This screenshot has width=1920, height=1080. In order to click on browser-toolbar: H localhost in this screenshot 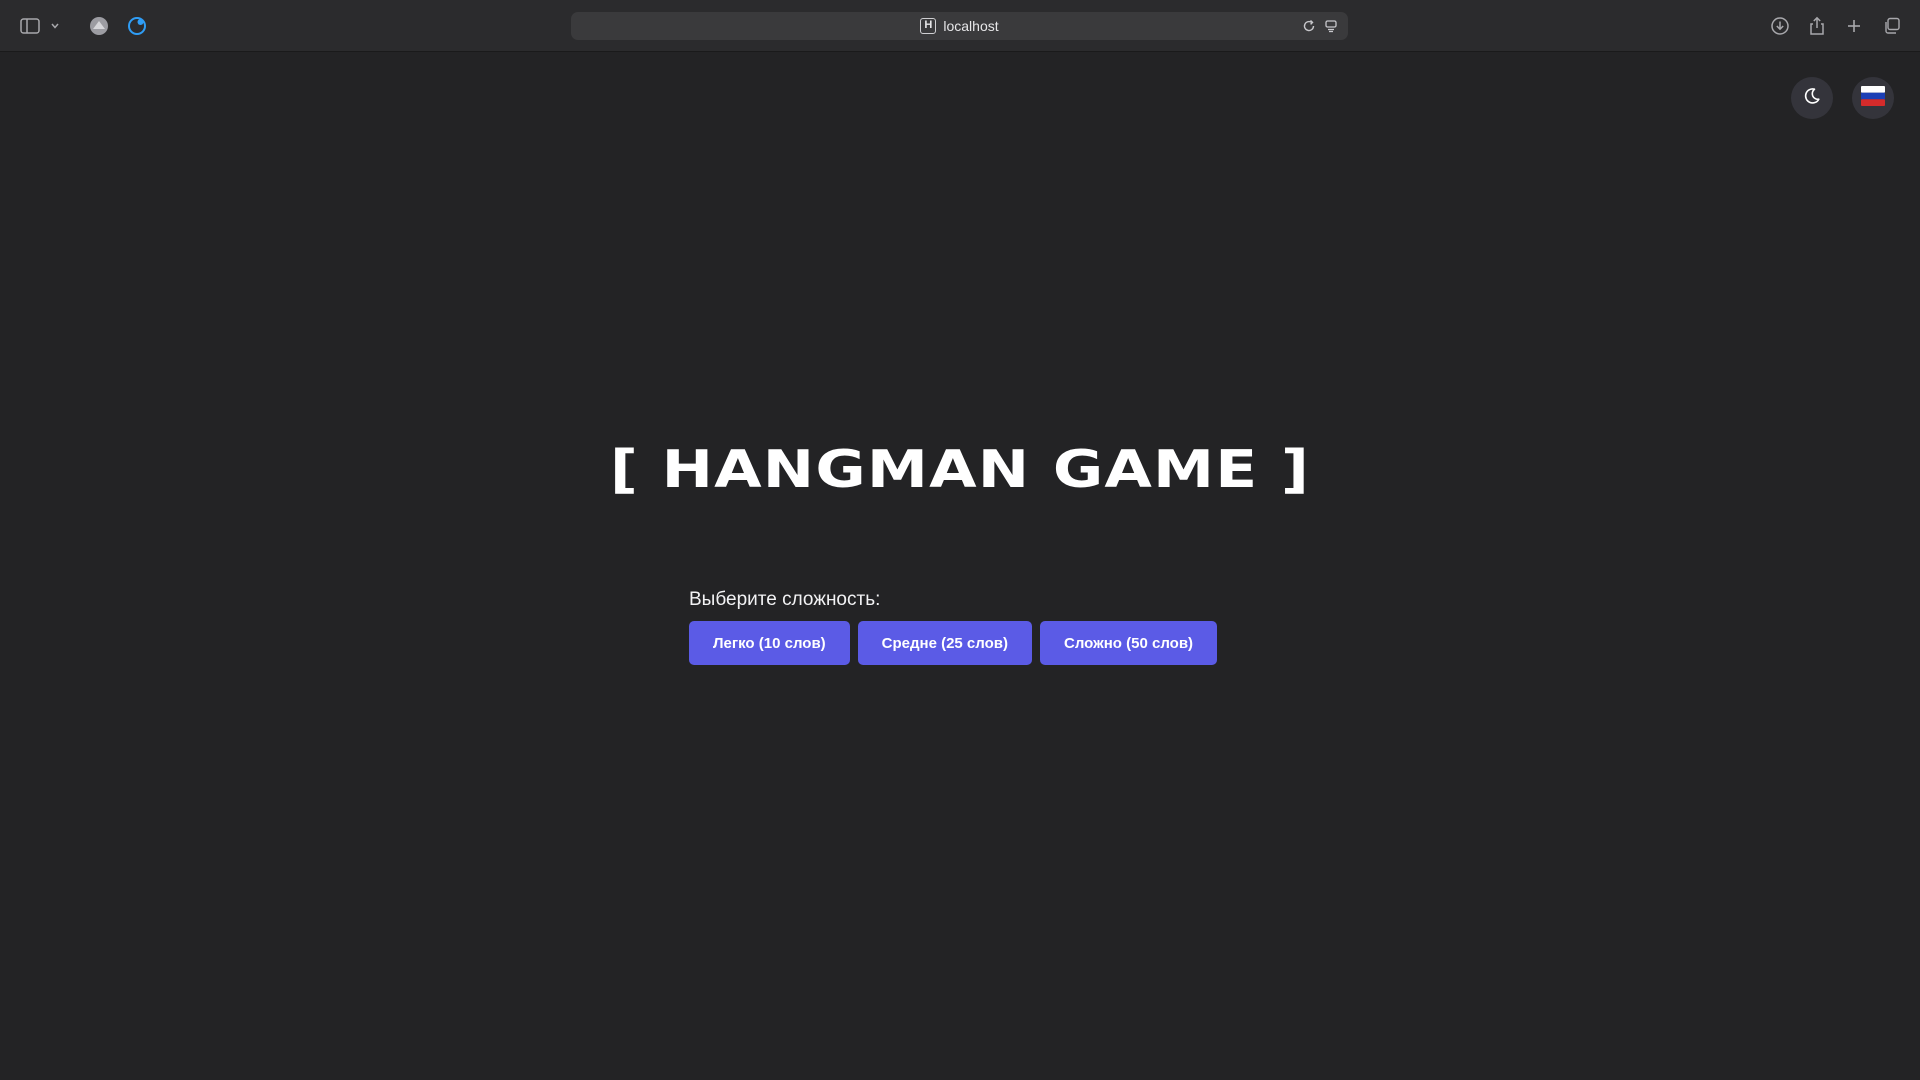, I will do `click(960, 26)`.